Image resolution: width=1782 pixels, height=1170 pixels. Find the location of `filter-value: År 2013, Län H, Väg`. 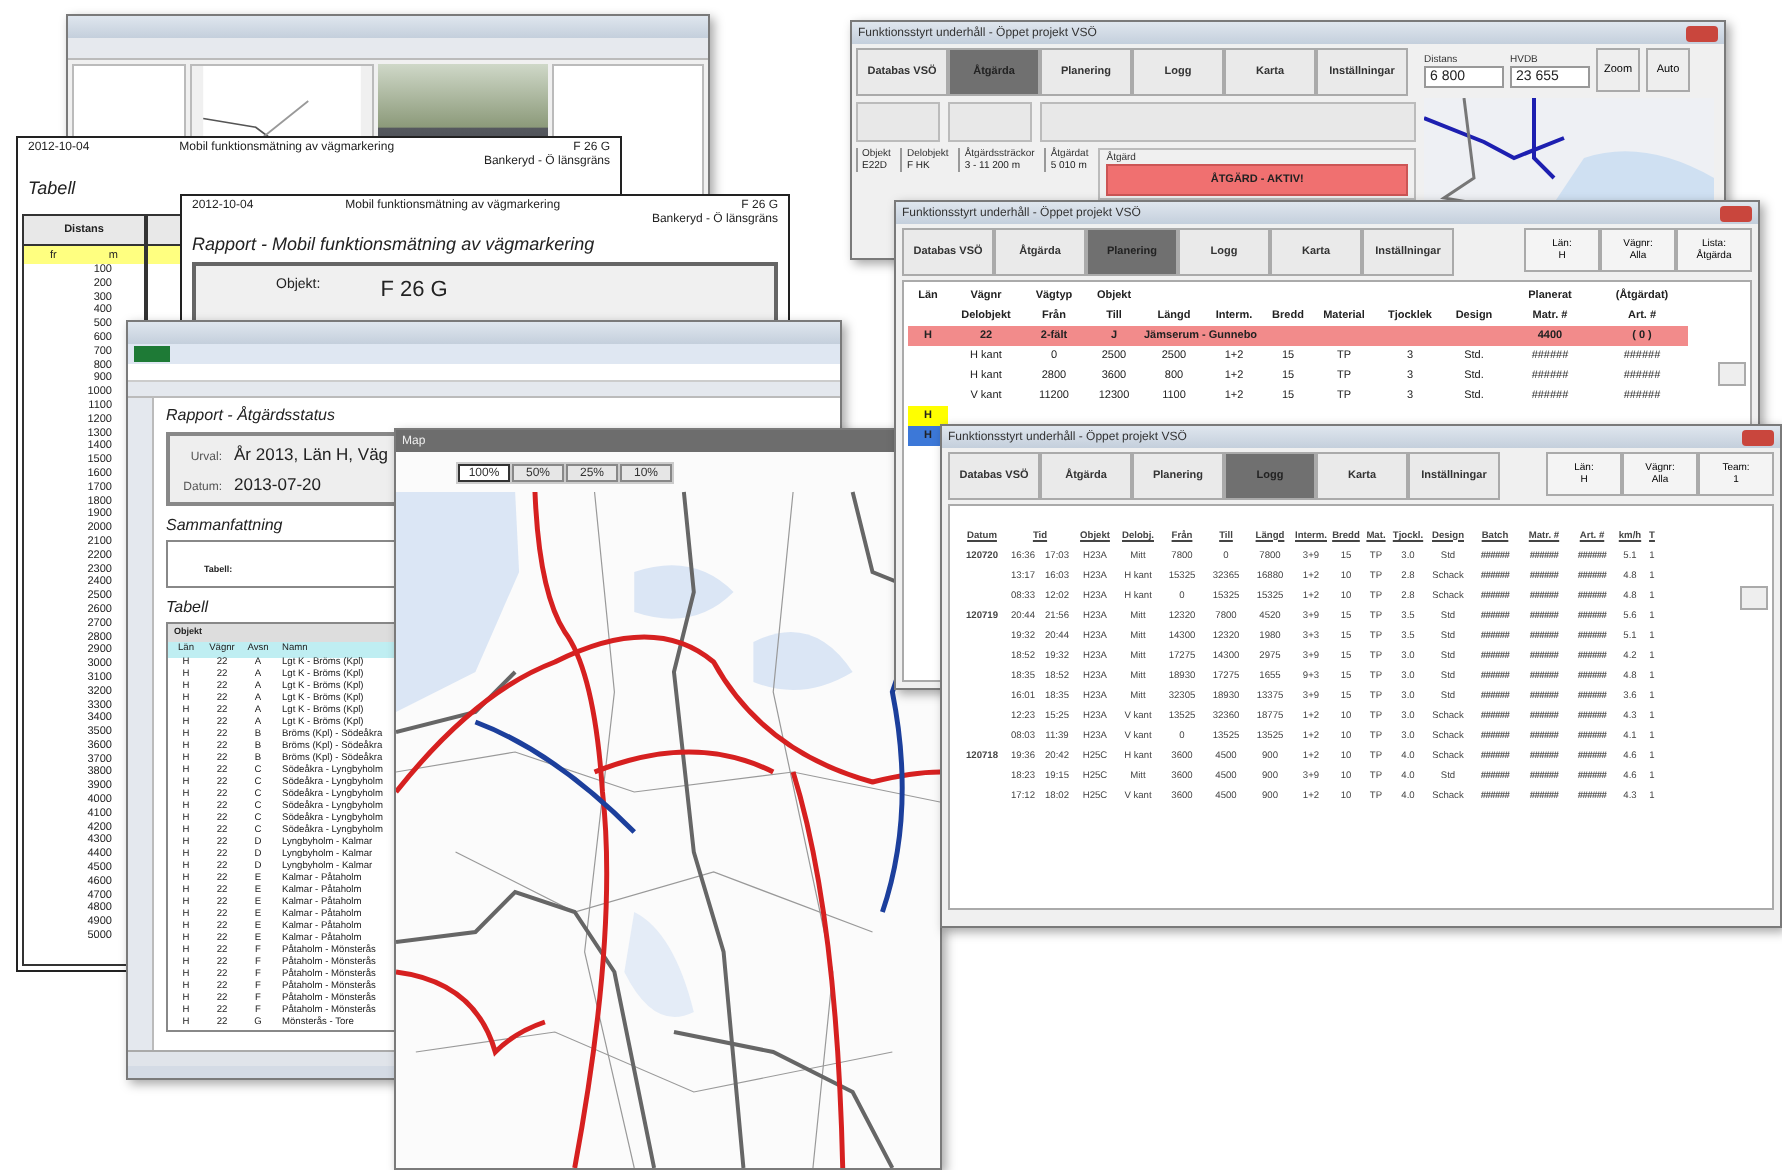

filter-value: År 2013, Län H, Väg is located at coordinates (311, 454).